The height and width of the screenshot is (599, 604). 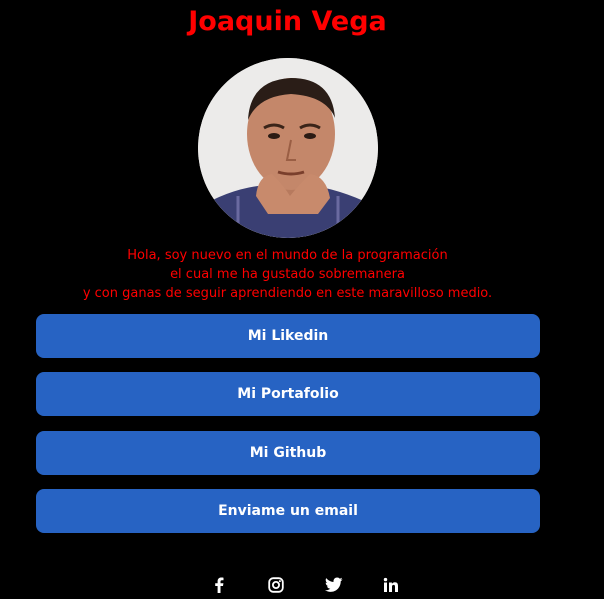 What do you see at coordinates (288, 453) in the screenshot?
I see `github-button: Mi Github` at bounding box center [288, 453].